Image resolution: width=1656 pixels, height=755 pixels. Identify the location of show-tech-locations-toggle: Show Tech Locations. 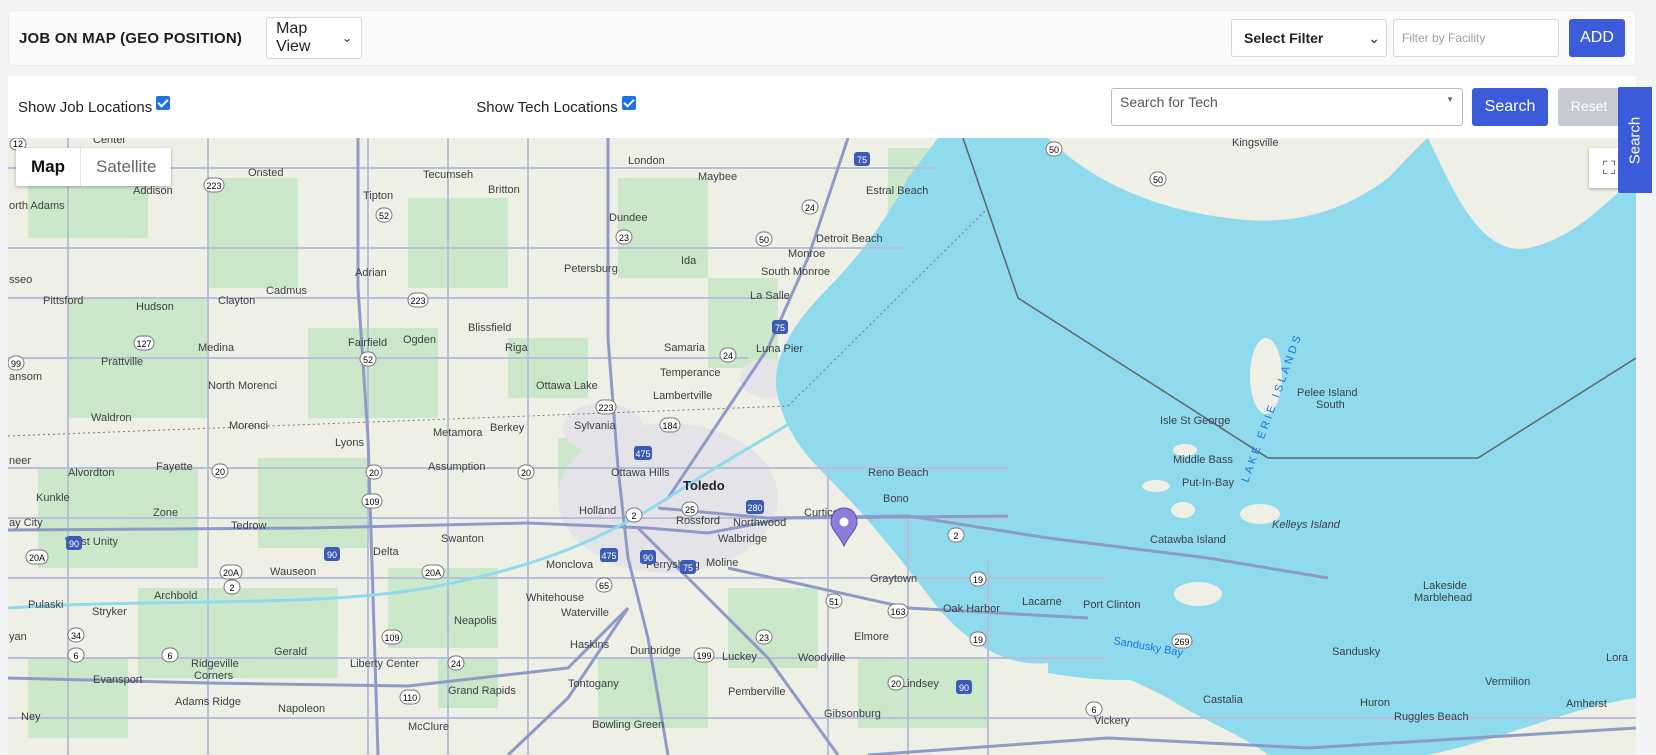
(556, 106).